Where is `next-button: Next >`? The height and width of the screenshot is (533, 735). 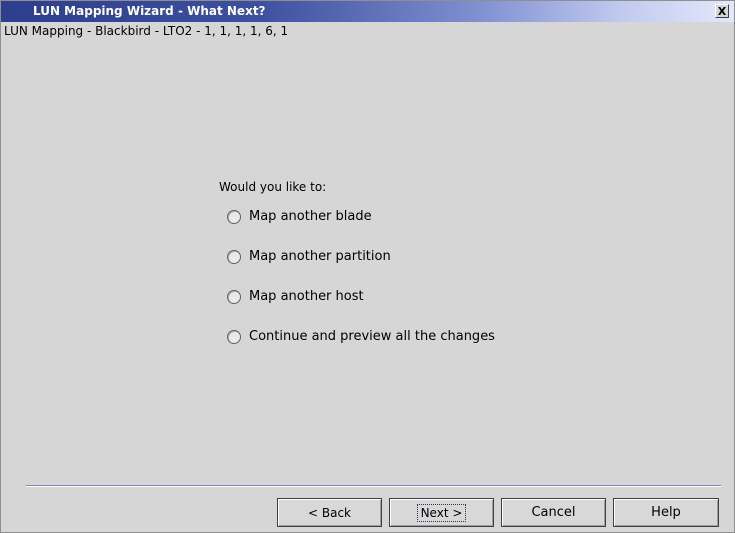
next-button: Next > is located at coordinates (441, 512).